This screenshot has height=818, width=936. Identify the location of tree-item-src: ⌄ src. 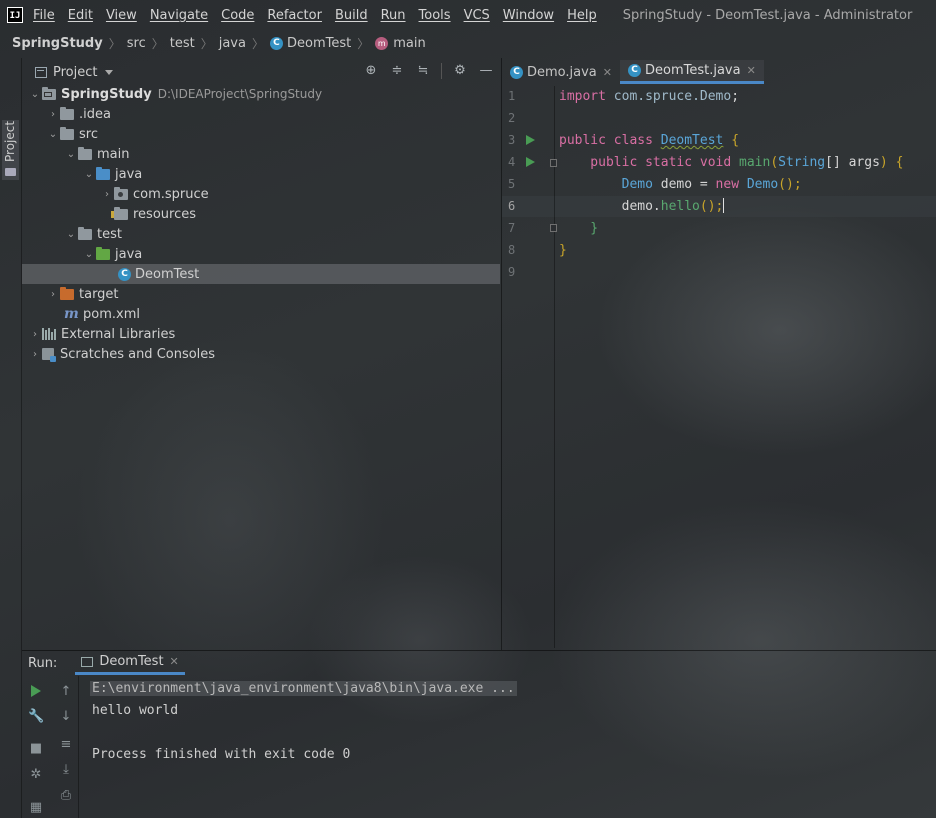
(261, 134).